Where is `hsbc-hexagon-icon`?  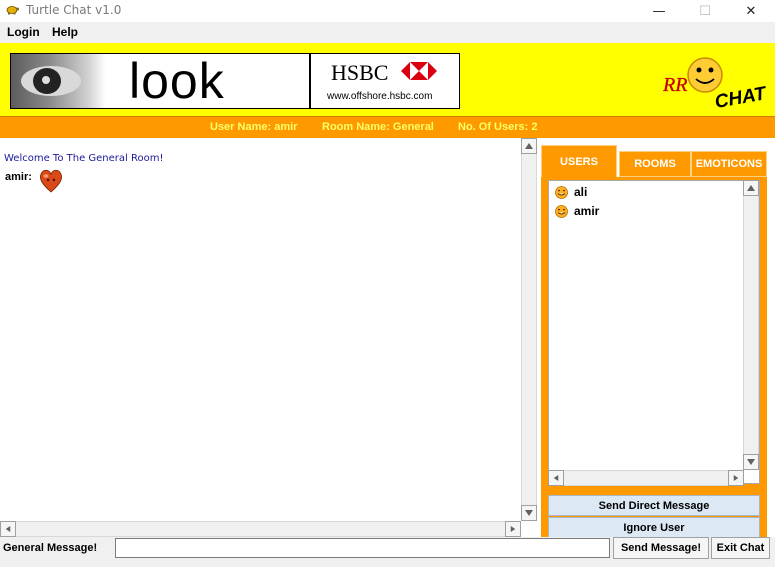 hsbc-hexagon-icon is located at coordinates (419, 71).